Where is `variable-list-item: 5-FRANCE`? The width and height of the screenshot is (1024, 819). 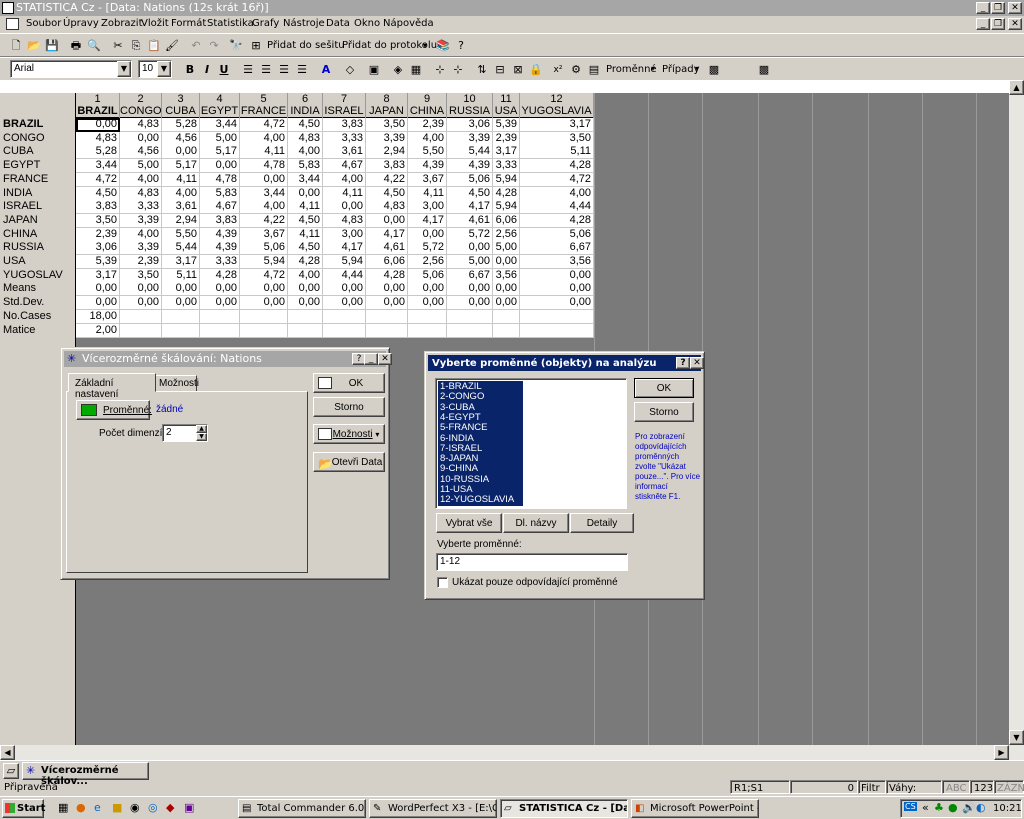 variable-list-item: 5-FRANCE is located at coordinates (464, 428).